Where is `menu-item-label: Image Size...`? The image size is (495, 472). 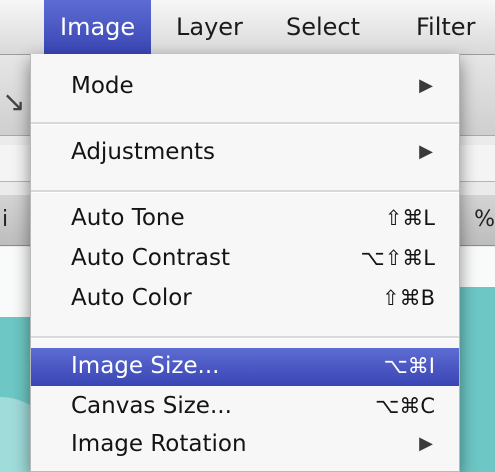
menu-item-label: Image Size... is located at coordinates (145, 366).